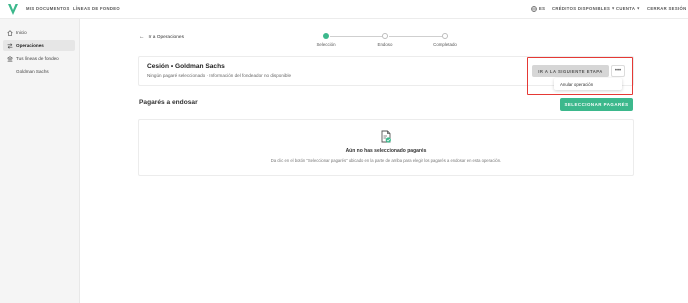 Image resolution: width=688 pixels, height=303 pixels. What do you see at coordinates (385, 44) in the screenshot?
I see `step-label-endorsement: Endoso` at bounding box center [385, 44].